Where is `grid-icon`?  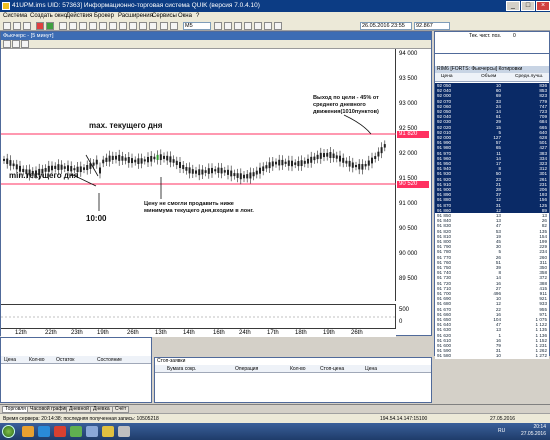
grid-icon is located at coordinates (278, 26).